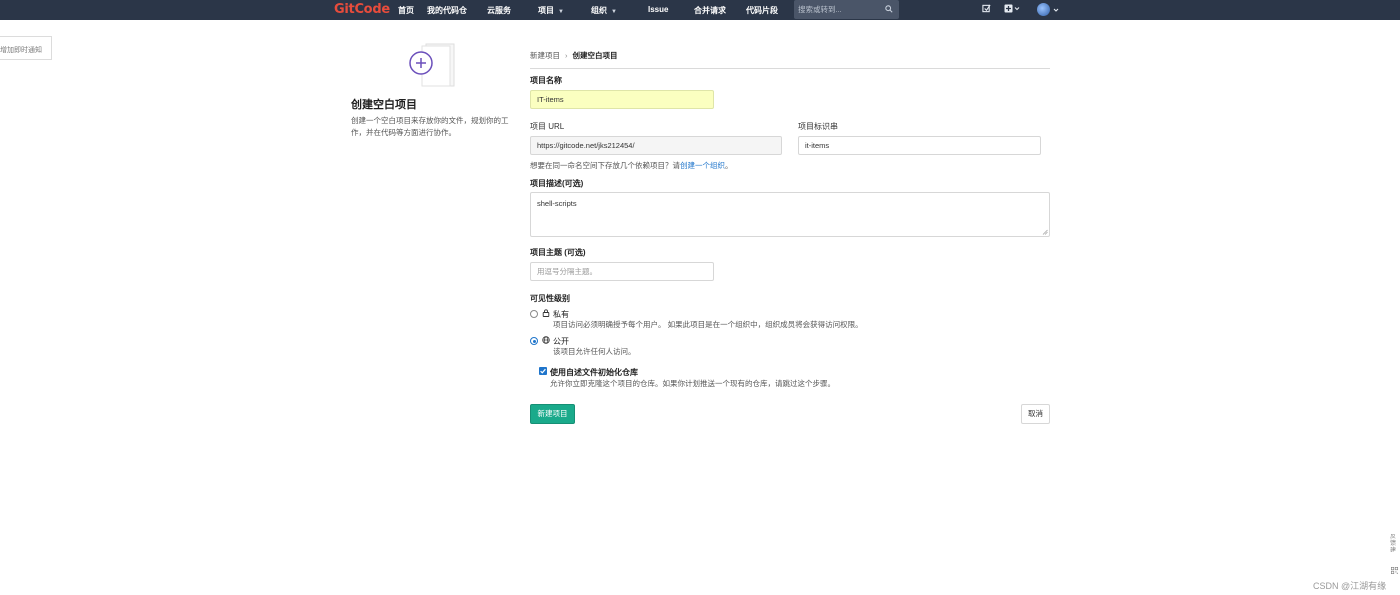 The image size is (1400, 595). Describe the element at coordinates (546, 313) in the screenshot. I see `lock-icon` at that location.